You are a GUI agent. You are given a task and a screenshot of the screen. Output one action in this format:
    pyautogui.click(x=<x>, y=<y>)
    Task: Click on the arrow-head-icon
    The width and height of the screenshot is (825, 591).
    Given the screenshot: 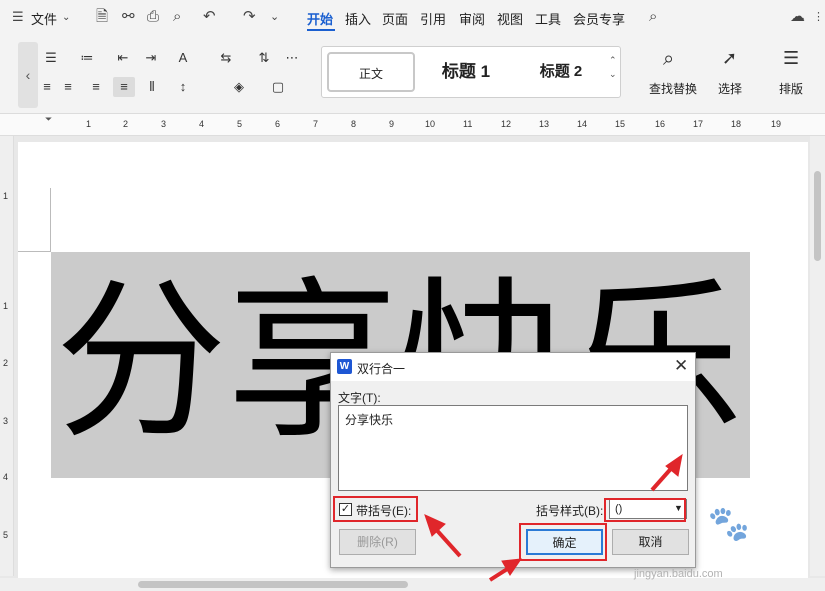 What is the action you would take?
    pyautogui.click(x=435, y=525)
    